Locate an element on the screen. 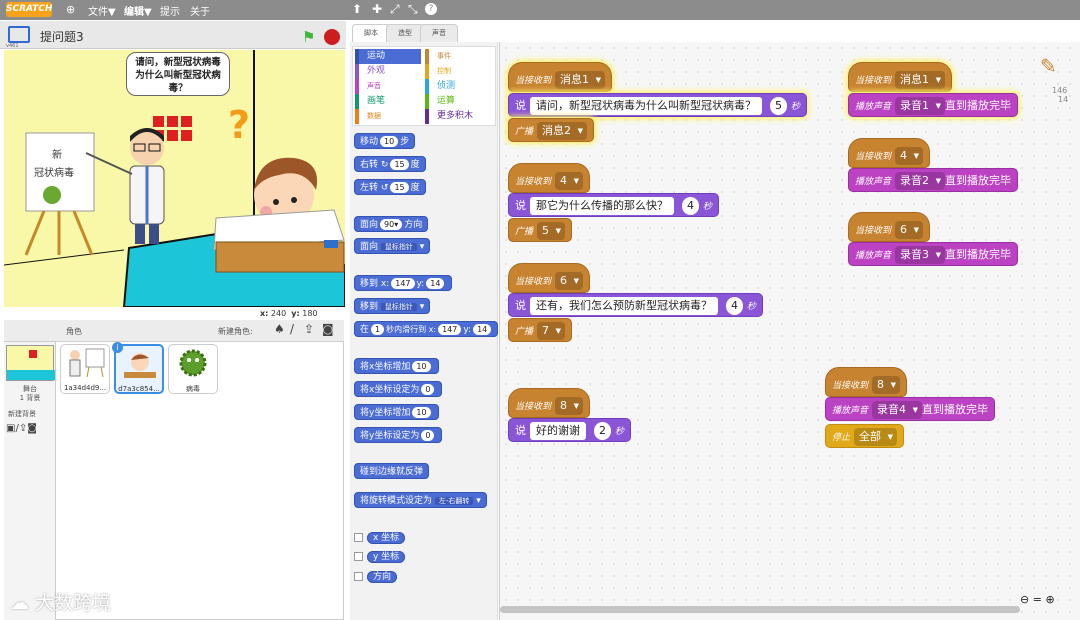 This screenshot has height=620, width=1080. hat-when-receive-4: 当接收到 8 is located at coordinates (549, 403).